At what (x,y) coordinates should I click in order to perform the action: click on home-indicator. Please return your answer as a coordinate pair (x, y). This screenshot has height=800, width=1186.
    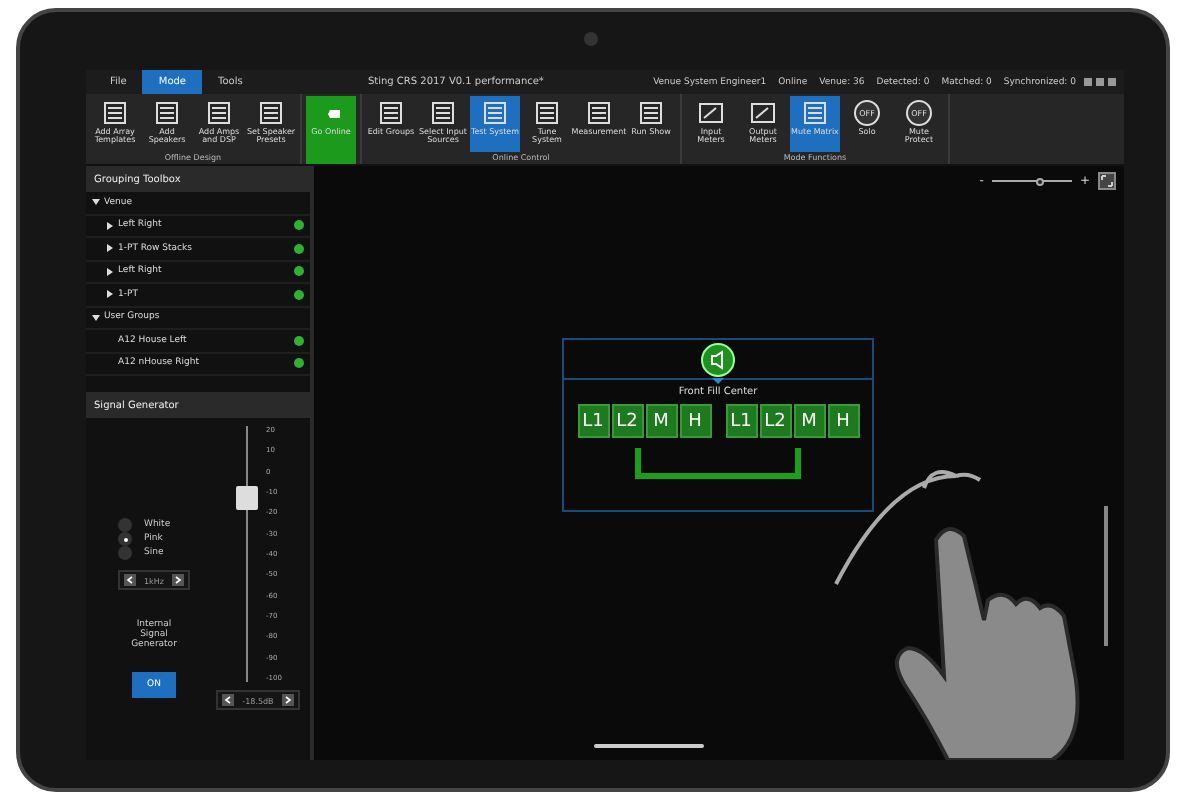
    Looking at the image, I should click on (649, 746).